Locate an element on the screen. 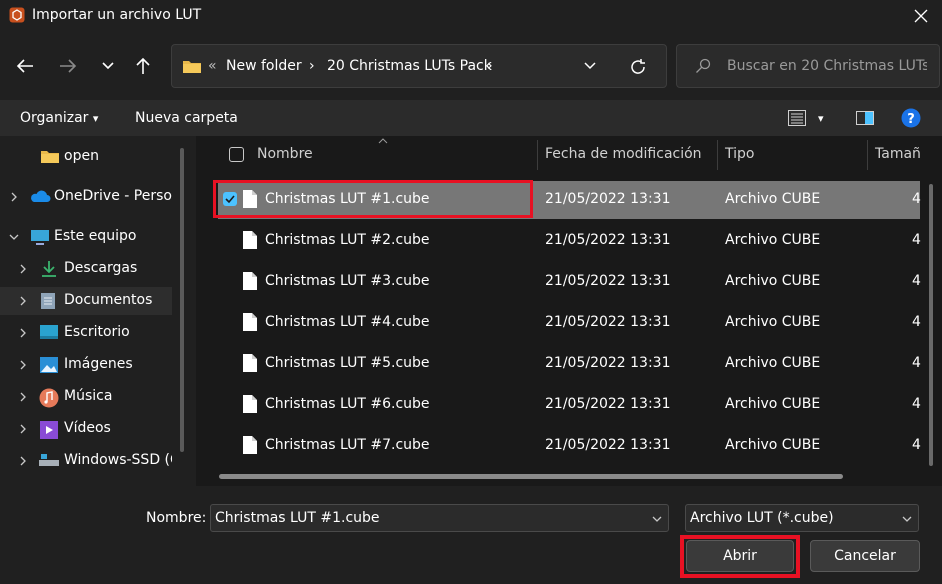  column-date-modified: Fecha de modificación is located at coordinates (623, 154).